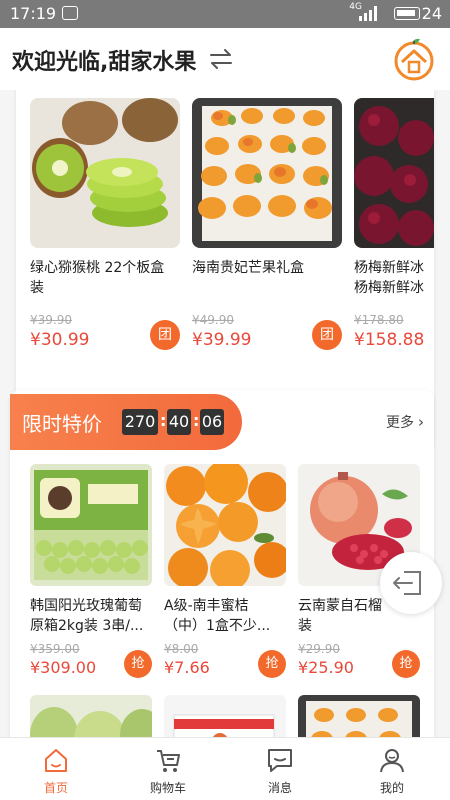 This screenshot has width=450, height=800. What do you see at coordinates (379, 320) in the screenshot?
I see `original-price: ¥178.80` at bounding box center [379, 320].